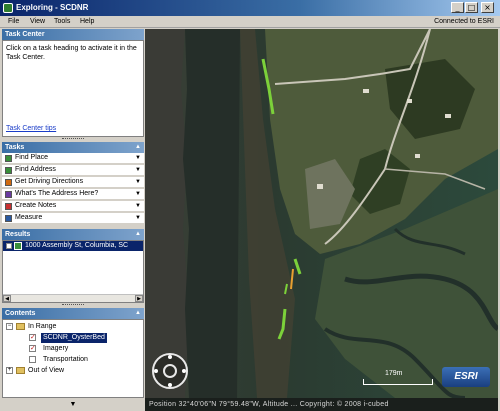  I want to click on results-header: Results ▲, so click(73, 234).